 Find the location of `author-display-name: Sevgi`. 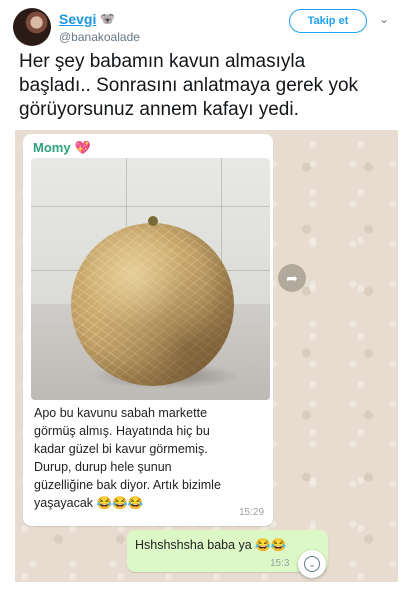

author-display-name: Sevgi is located at coordinates (77, 19).